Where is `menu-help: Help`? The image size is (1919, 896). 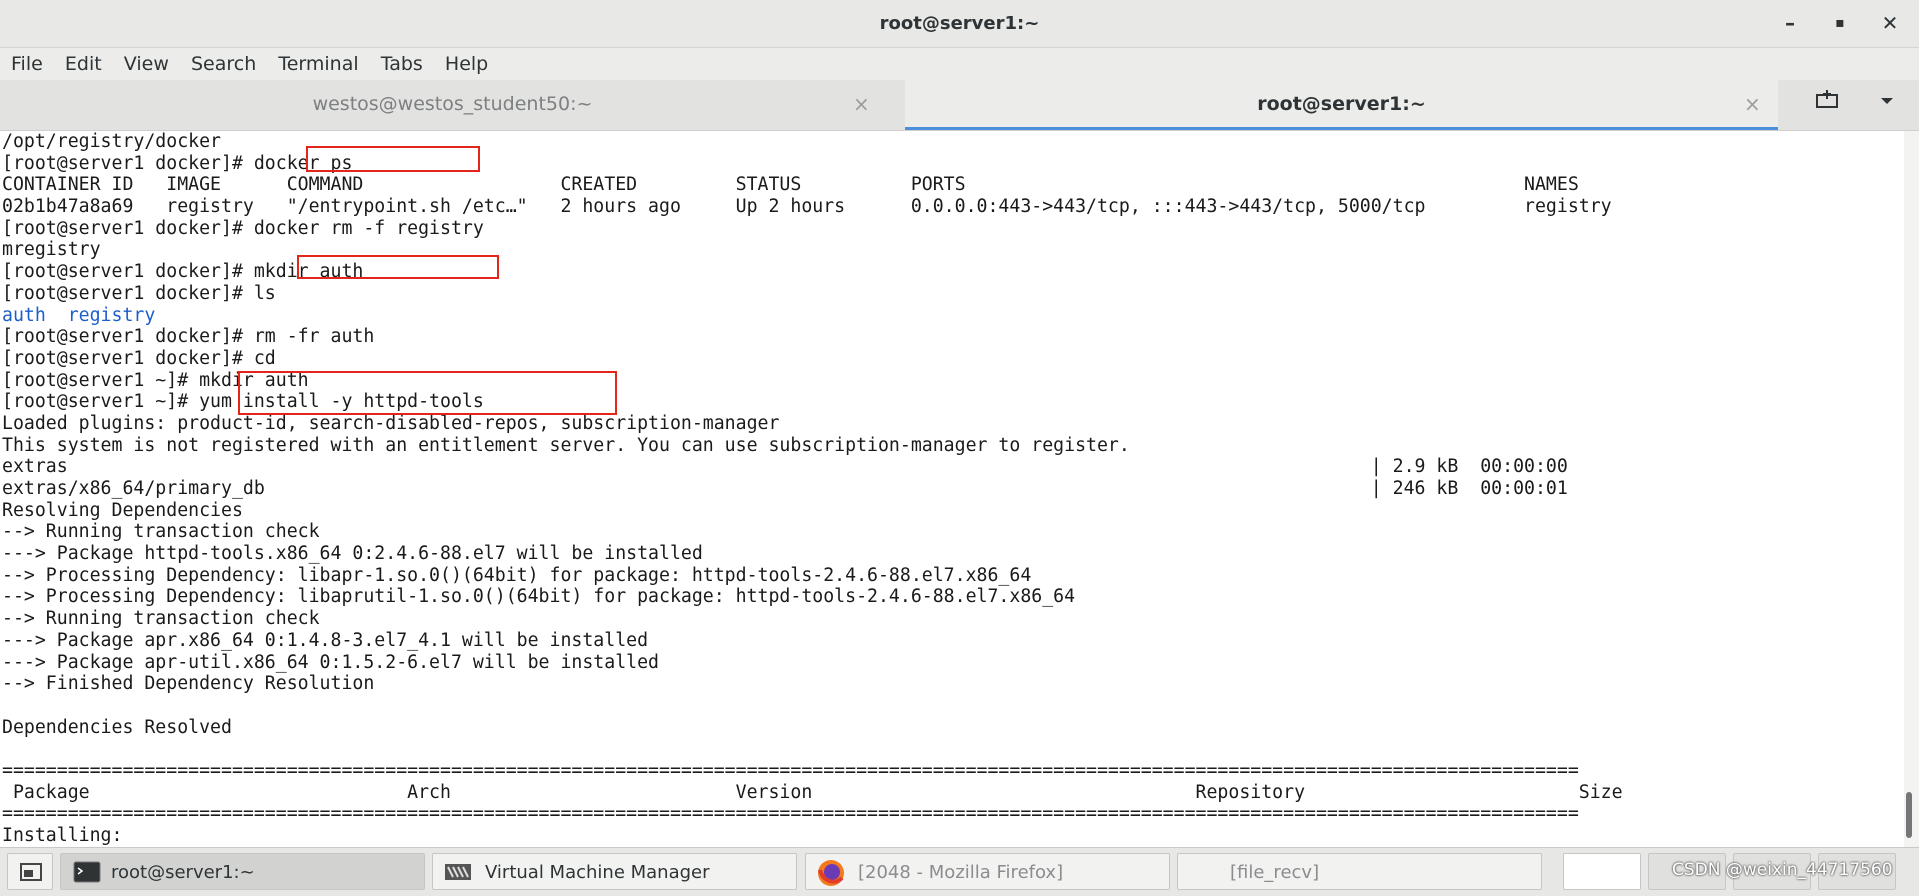
menu-help: Help is located at coordinates (466, 64).